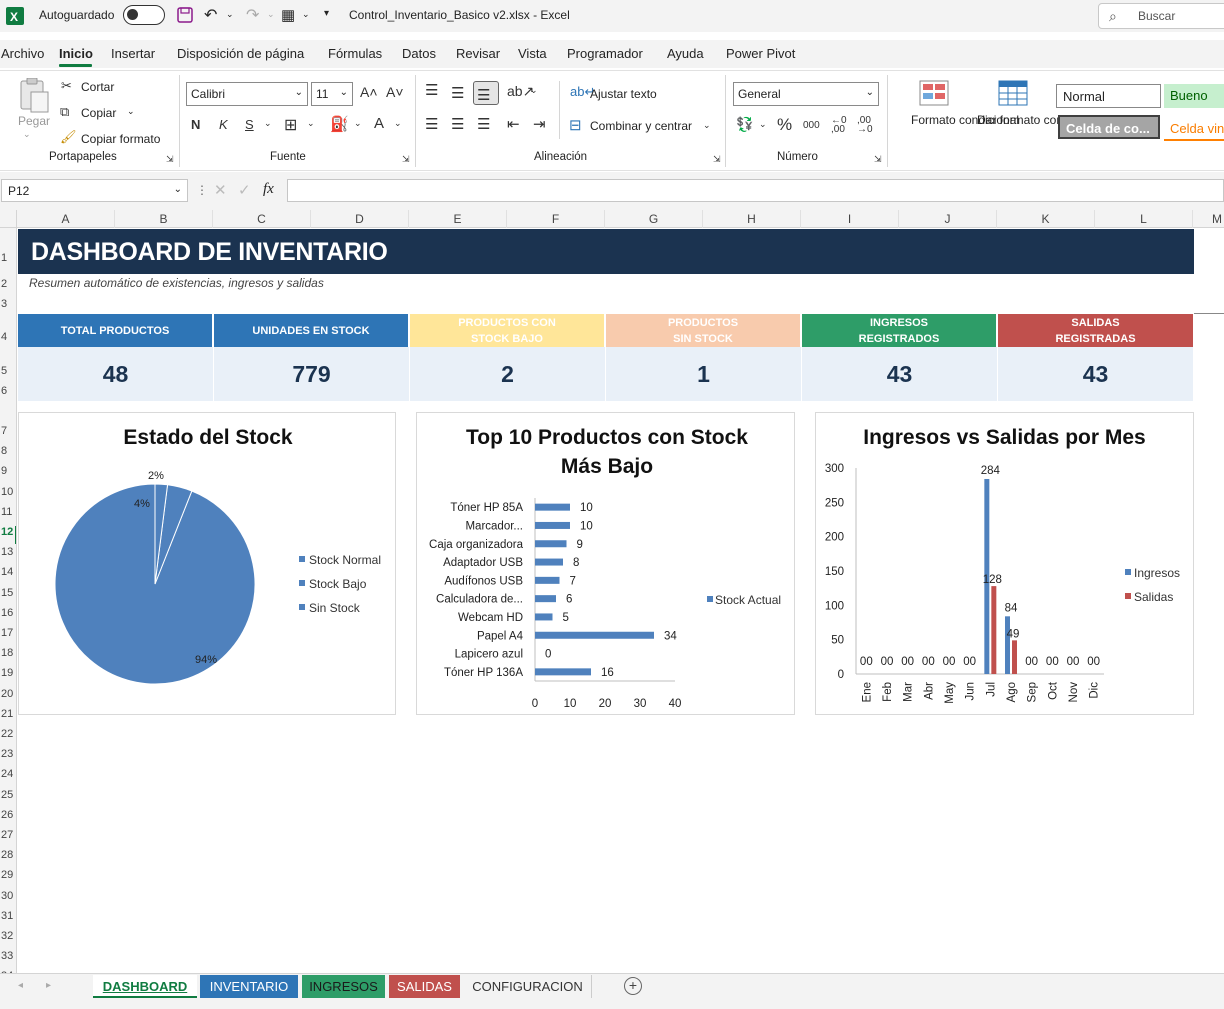 The width and height of the screenshot is (1224, 1009). Describe the element at coordinates (8, 474) in the screenshot. I see `row-header-9: 9` at that location.